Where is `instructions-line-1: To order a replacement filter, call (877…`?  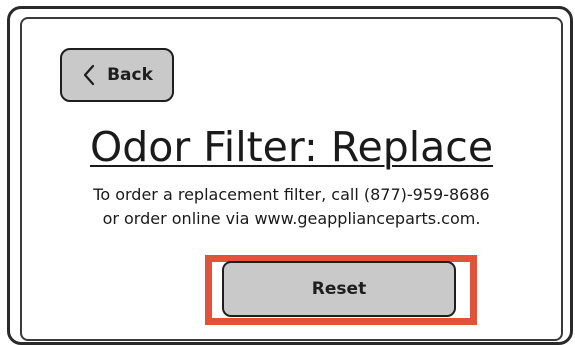 instructions-line-1: To order a replacement filter, call (877… is located at coordinates (291, 194).